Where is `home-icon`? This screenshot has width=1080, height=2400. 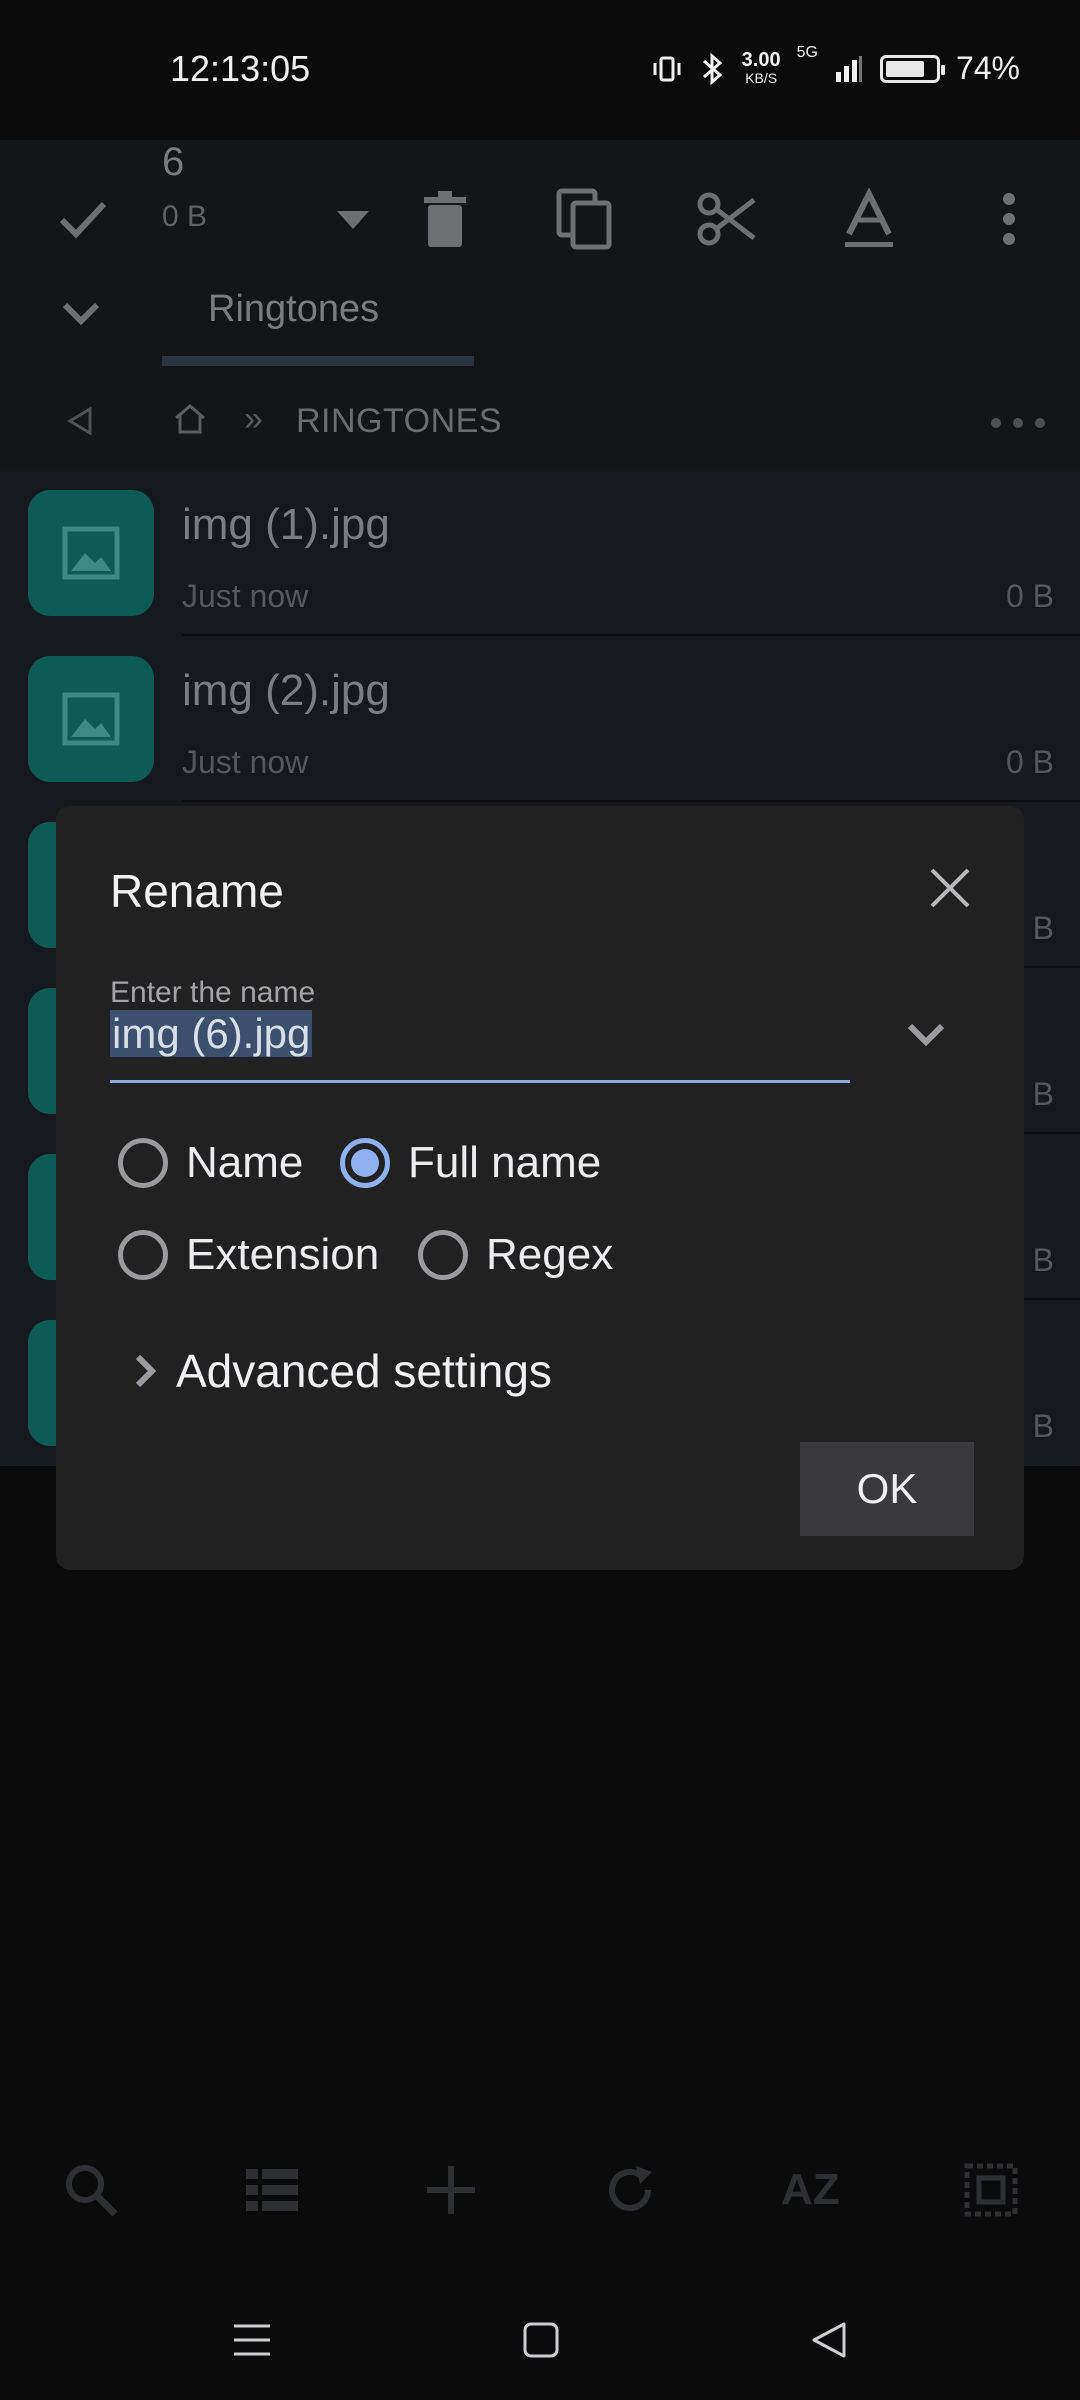
home-icon is located at coordinates (190, 421).